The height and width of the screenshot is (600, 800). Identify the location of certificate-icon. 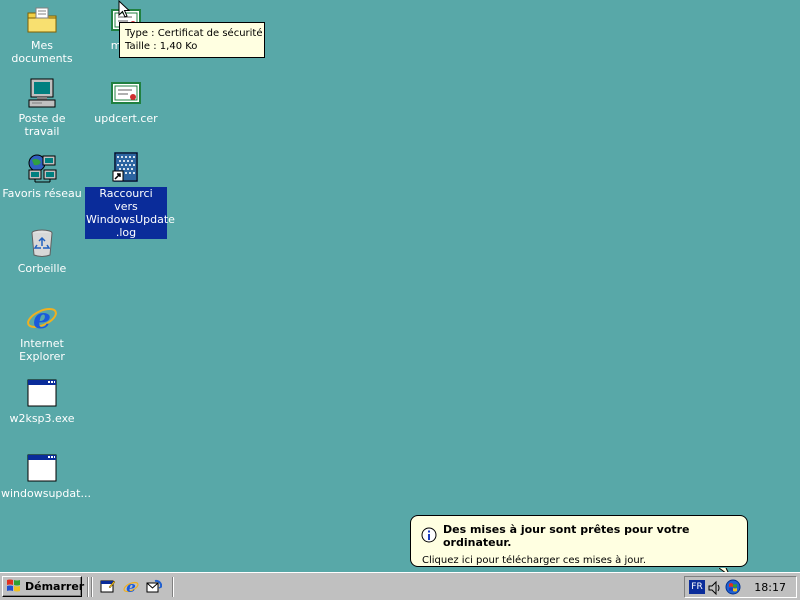
(126, 93).